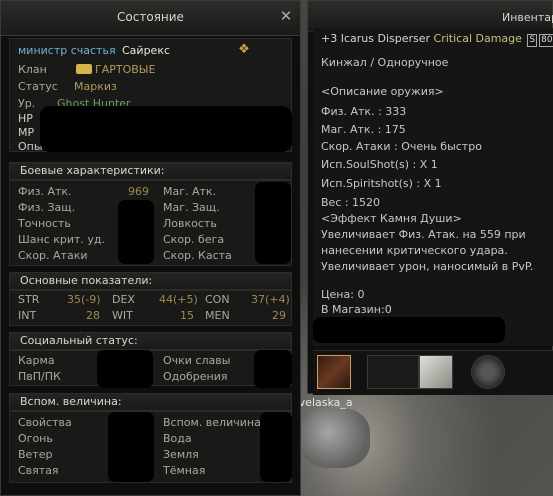  Describe the element at coordinates (32, 69) in the screenshot. I see `clan-label: Клан` at that location.